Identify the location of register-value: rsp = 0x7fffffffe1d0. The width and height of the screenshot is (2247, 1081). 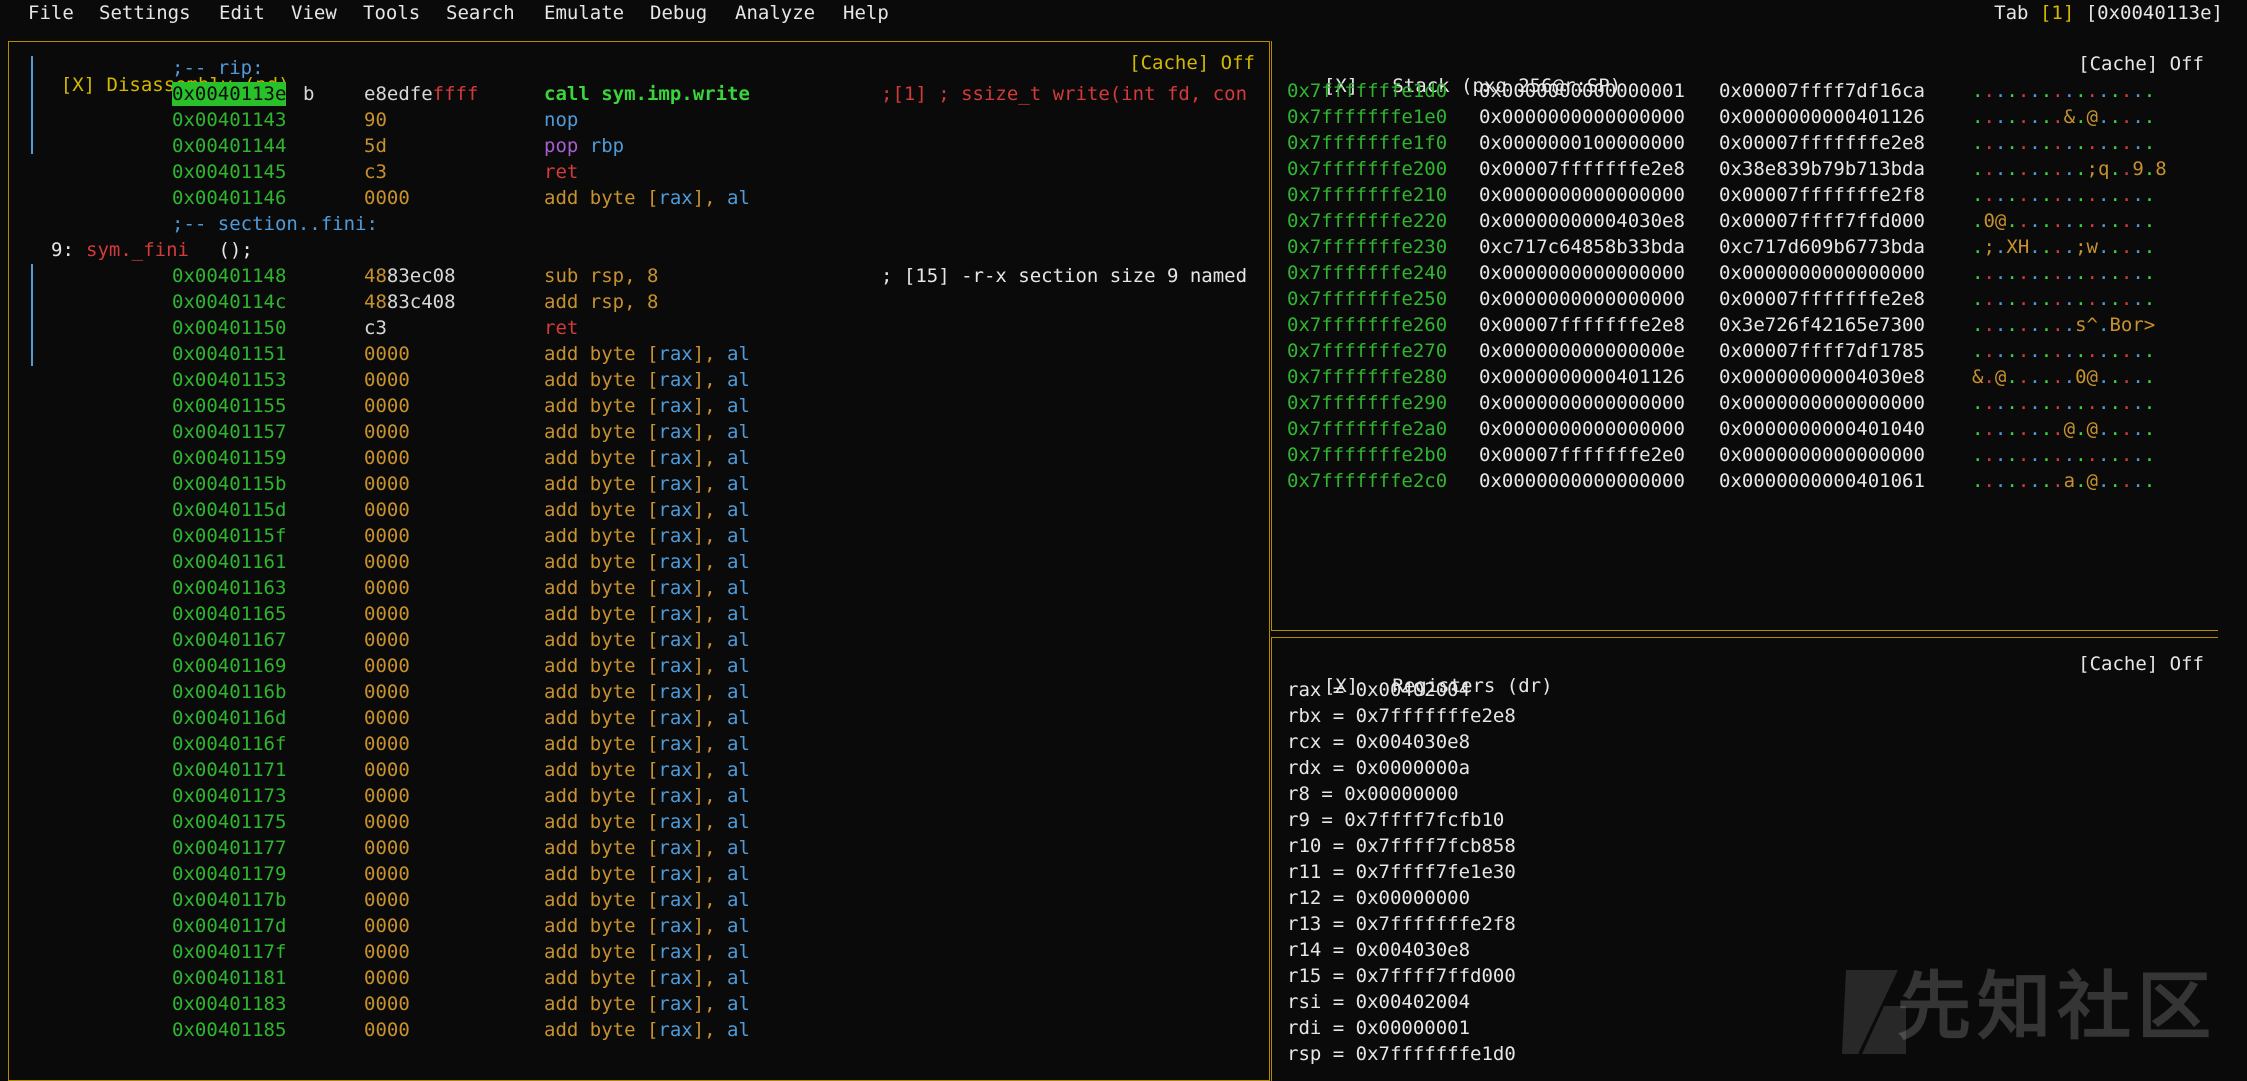
(1401, 1054).